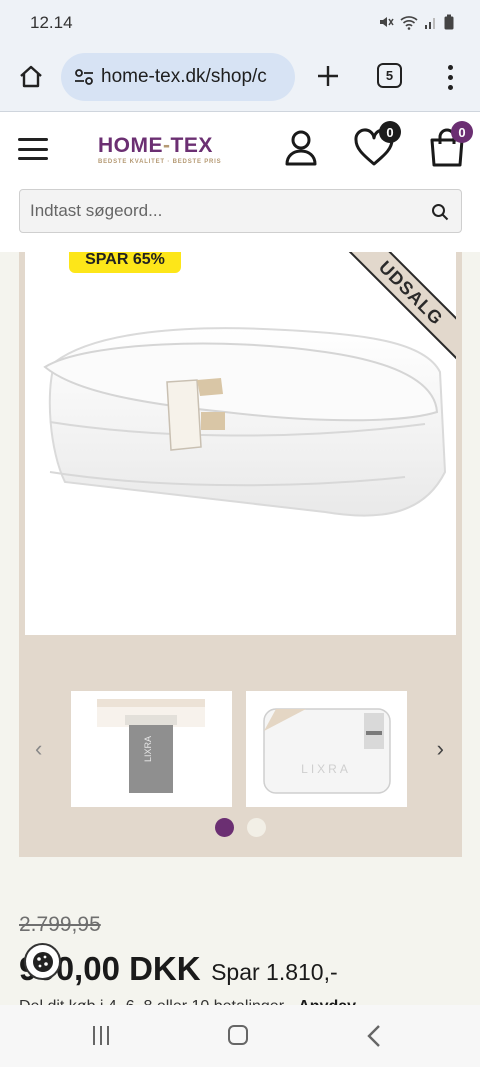 Image resolution: width=480 pixels, height=1067 pixels. Describe the element at coordinates (274, 972) in the screenshot. I see `savings-text: Spar 1.810,-` at that location.